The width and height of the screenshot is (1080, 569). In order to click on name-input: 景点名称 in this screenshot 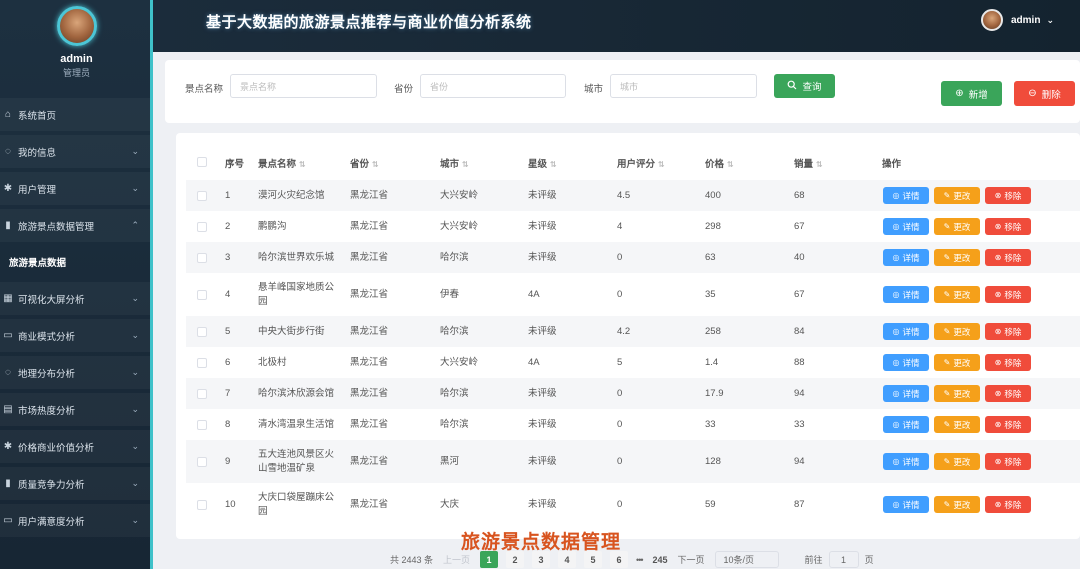, I will do `click(303, 86)`.